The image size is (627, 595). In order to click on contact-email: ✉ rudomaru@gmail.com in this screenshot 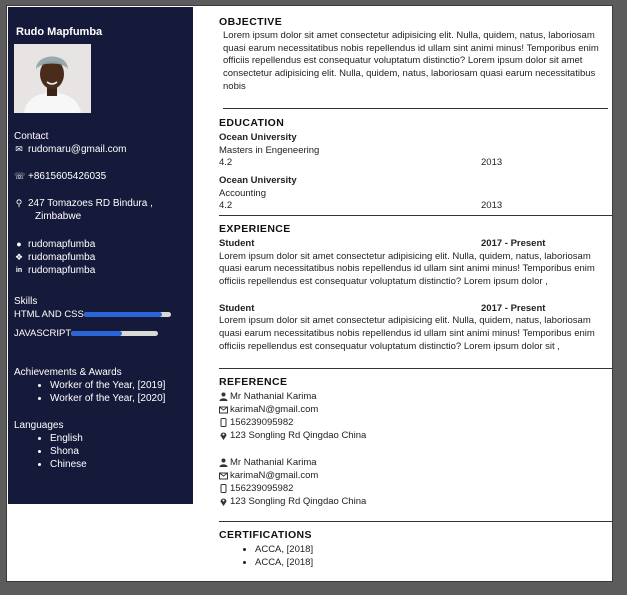, I will do `click(70, 149)`.